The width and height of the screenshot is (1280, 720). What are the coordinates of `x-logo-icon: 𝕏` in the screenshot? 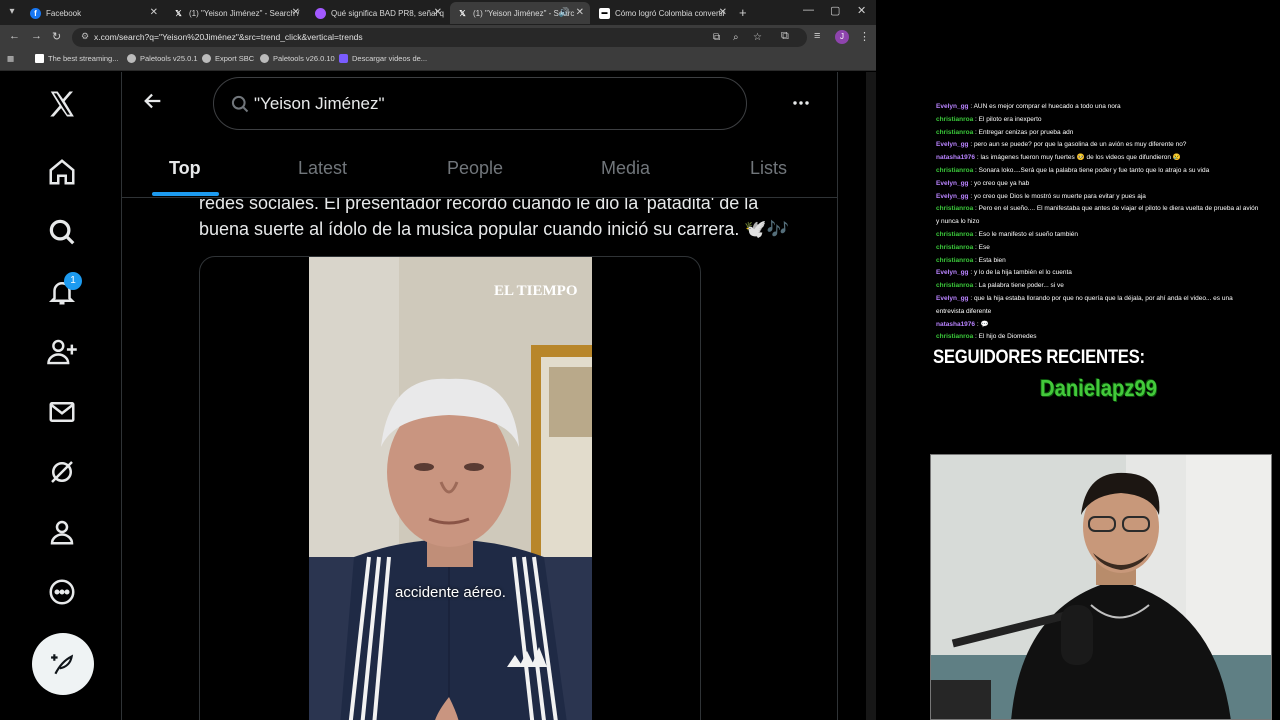 It's located at (178, 13).